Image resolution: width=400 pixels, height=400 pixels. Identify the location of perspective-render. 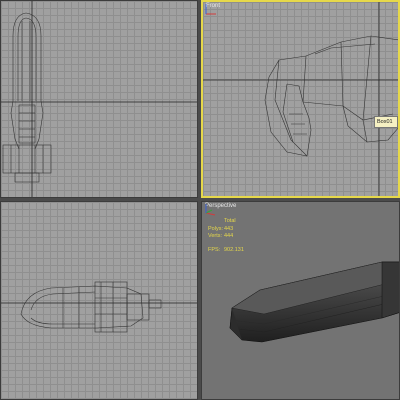
(314, 302).